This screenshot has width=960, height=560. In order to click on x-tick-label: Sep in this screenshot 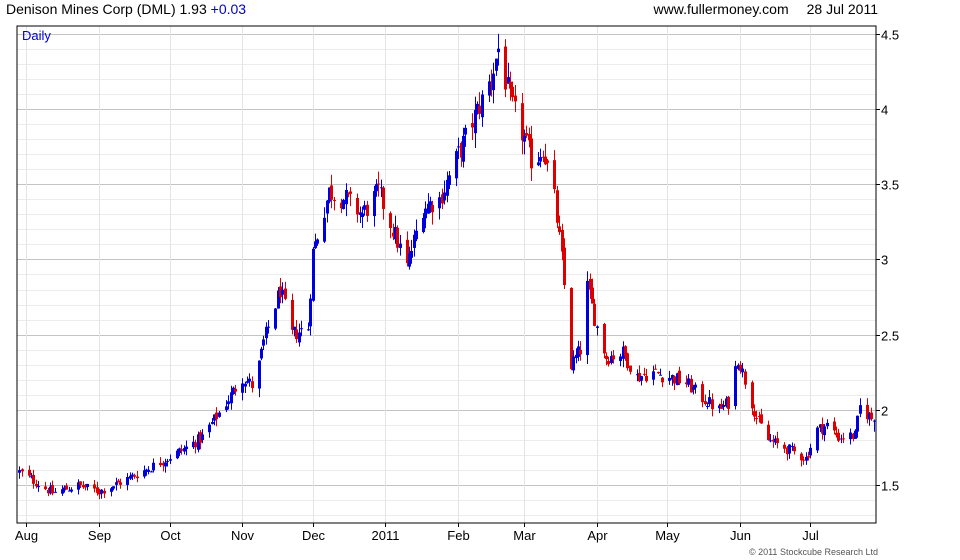, I will do `click(99, 535)`.